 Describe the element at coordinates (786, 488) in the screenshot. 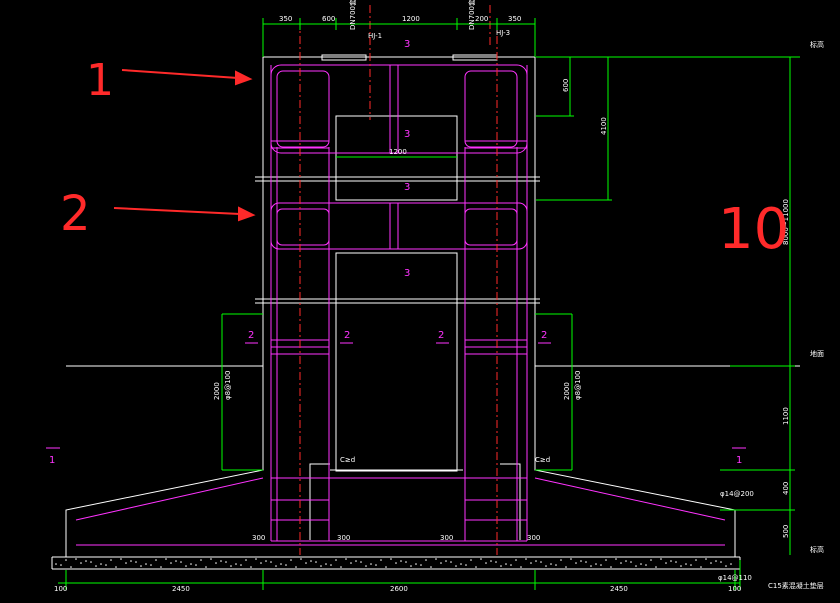

I see `dim-right-low: 400` at that location.